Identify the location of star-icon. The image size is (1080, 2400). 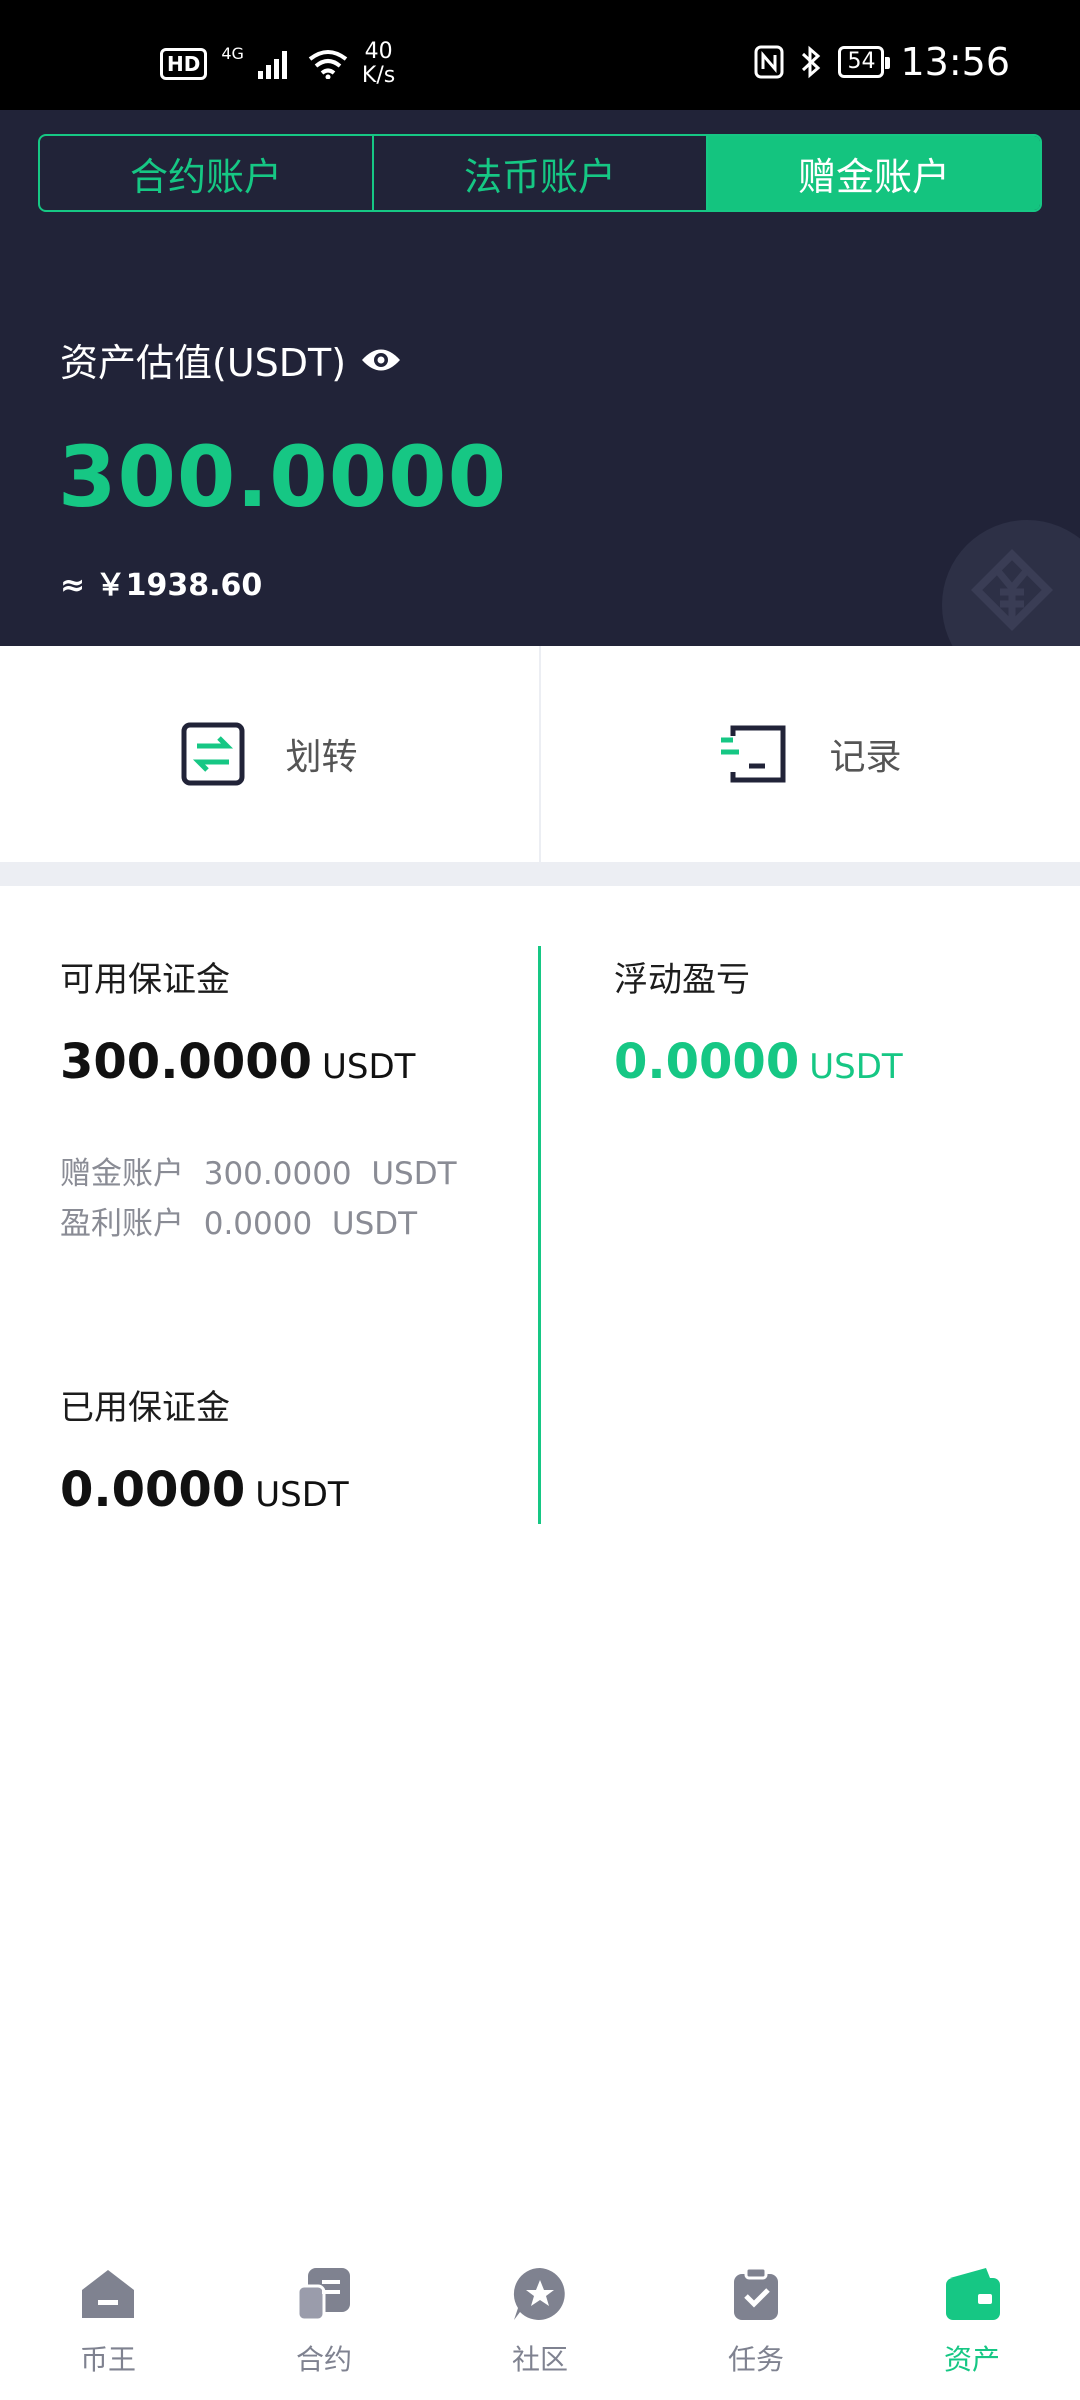
(539, 2293).